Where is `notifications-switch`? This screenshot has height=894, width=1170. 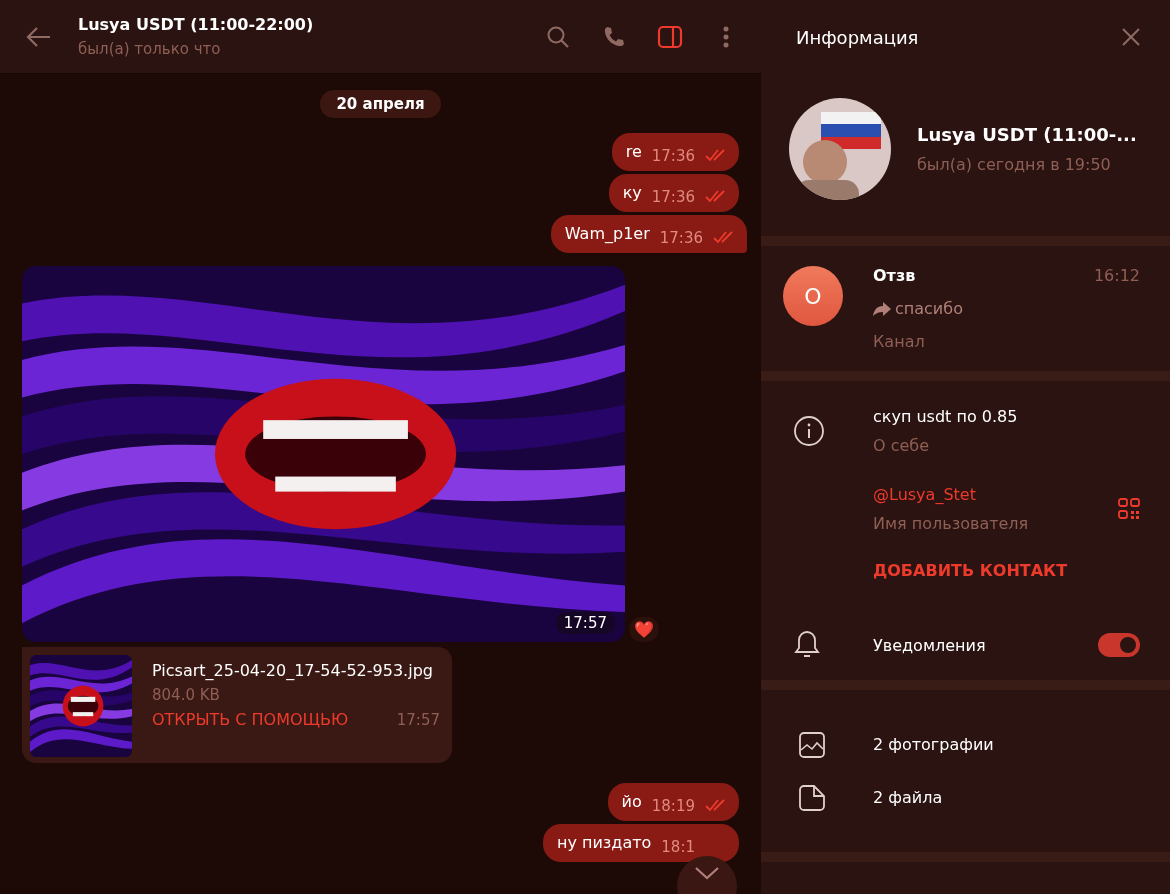
notifications-switch is located at coordinates (1119, 645).